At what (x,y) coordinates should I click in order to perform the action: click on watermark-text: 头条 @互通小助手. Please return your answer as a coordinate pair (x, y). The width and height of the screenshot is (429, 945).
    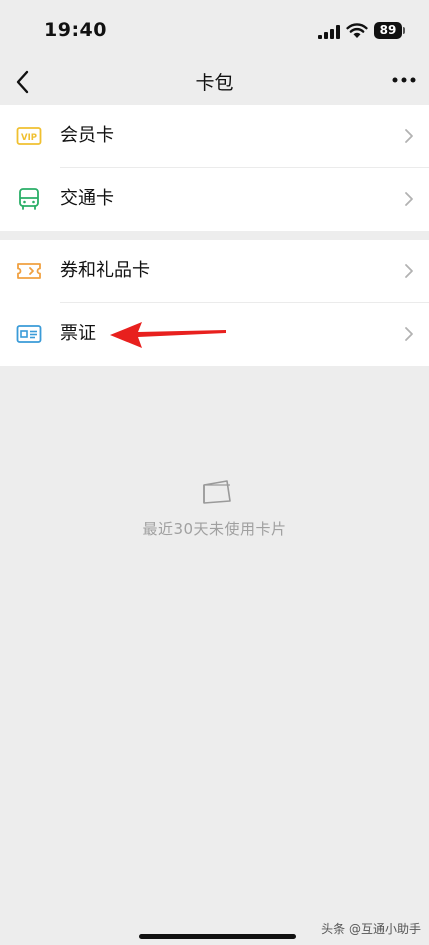
    Looking at the image, I should click on (371, 929).